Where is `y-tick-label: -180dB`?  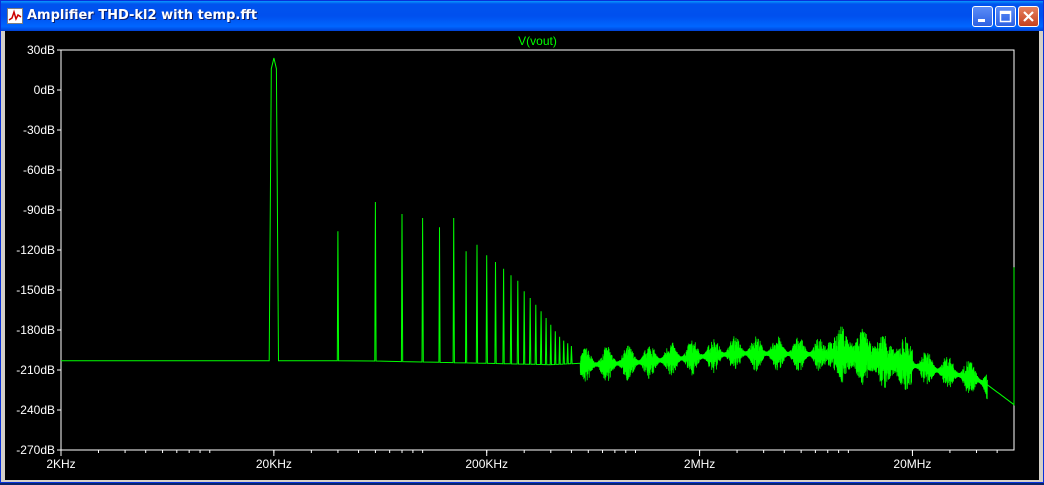
y-tick-label: -180dB is located at coordinates (35, 330).